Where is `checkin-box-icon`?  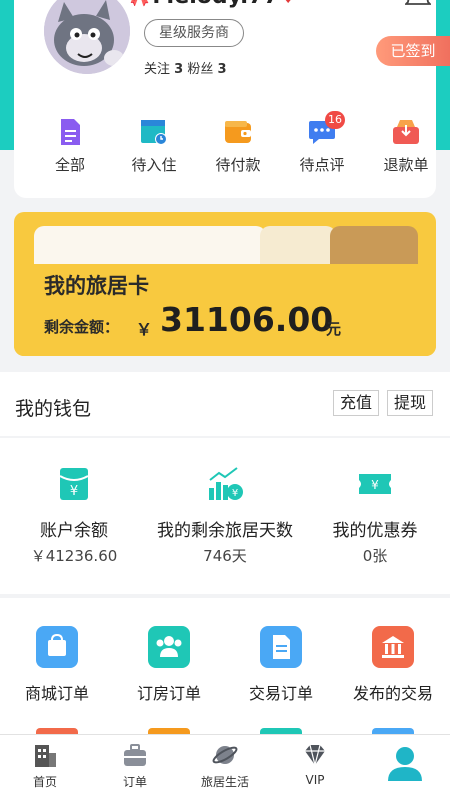
checkin-box-icon is located at coordinates (154, 132).